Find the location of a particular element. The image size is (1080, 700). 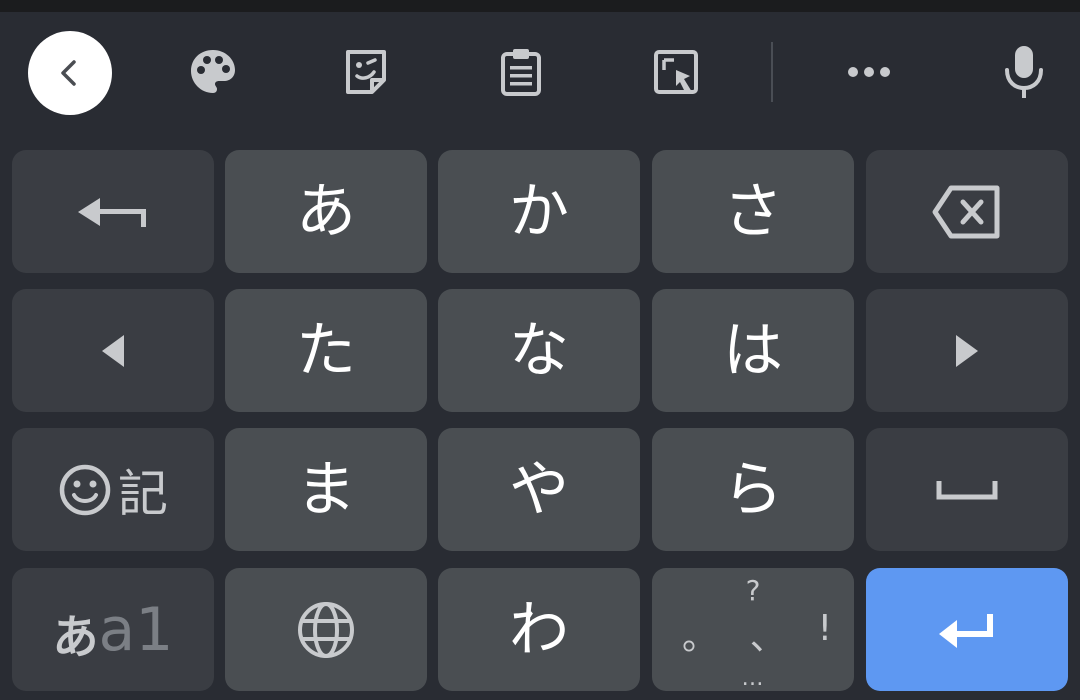

emoji-symbol-key: 記 is located at coordinates (113, 489).